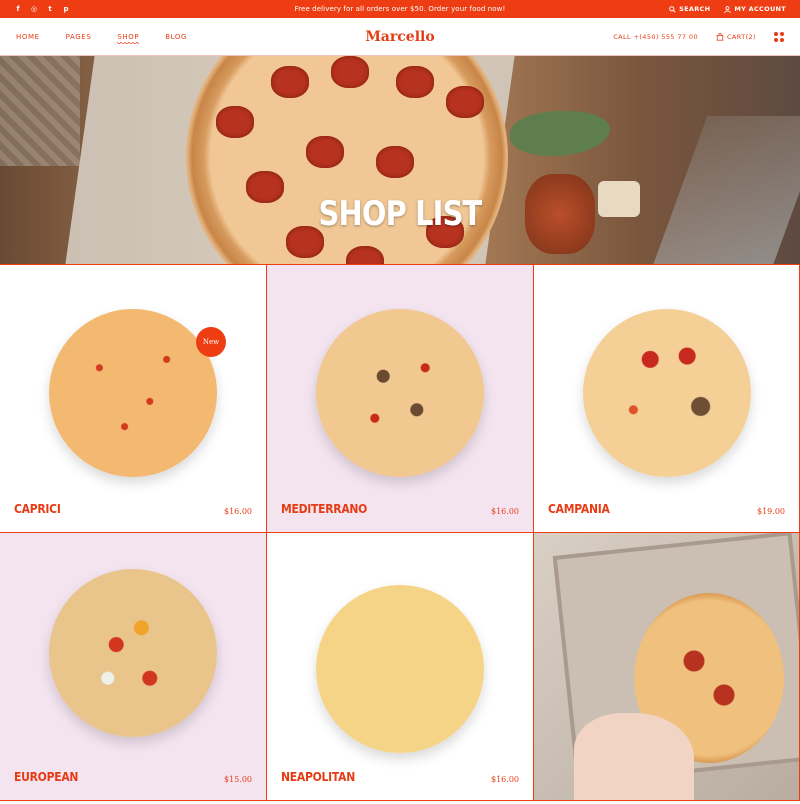 This screenshot has height=804, width=800. What do you see at coordinates (779, 36) in the screenshot?
I see `menu-grid-icon` at bounding box center [779, 36].